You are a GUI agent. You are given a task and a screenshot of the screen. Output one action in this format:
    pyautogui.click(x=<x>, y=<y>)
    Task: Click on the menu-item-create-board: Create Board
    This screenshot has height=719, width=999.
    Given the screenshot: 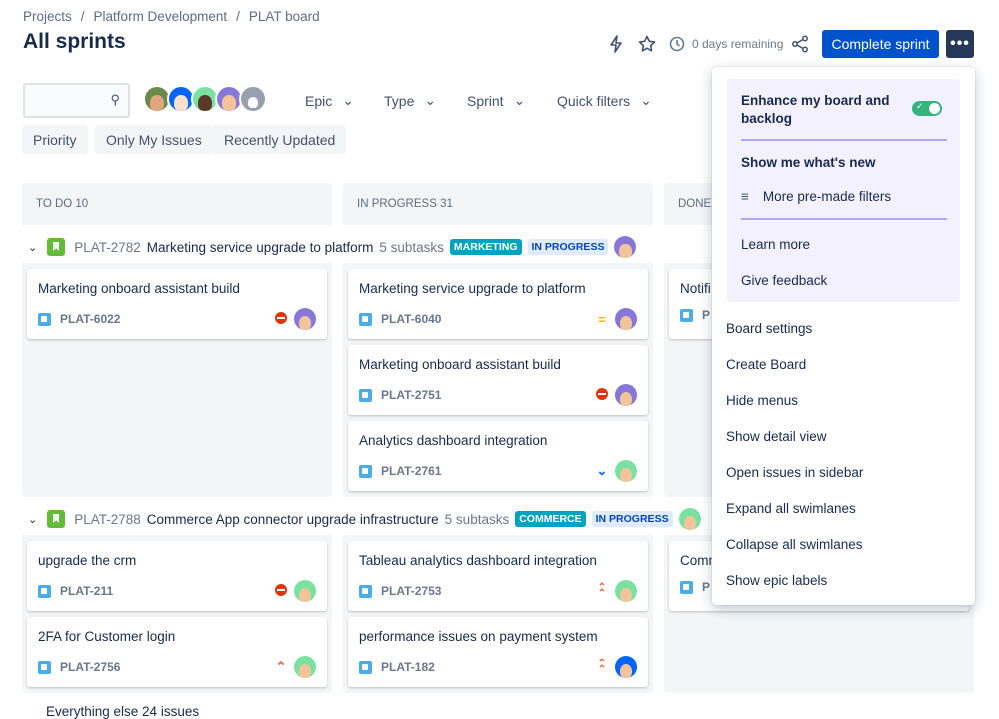 What is the action you would take?
    pyautogui.click(x=766, y=364)
    